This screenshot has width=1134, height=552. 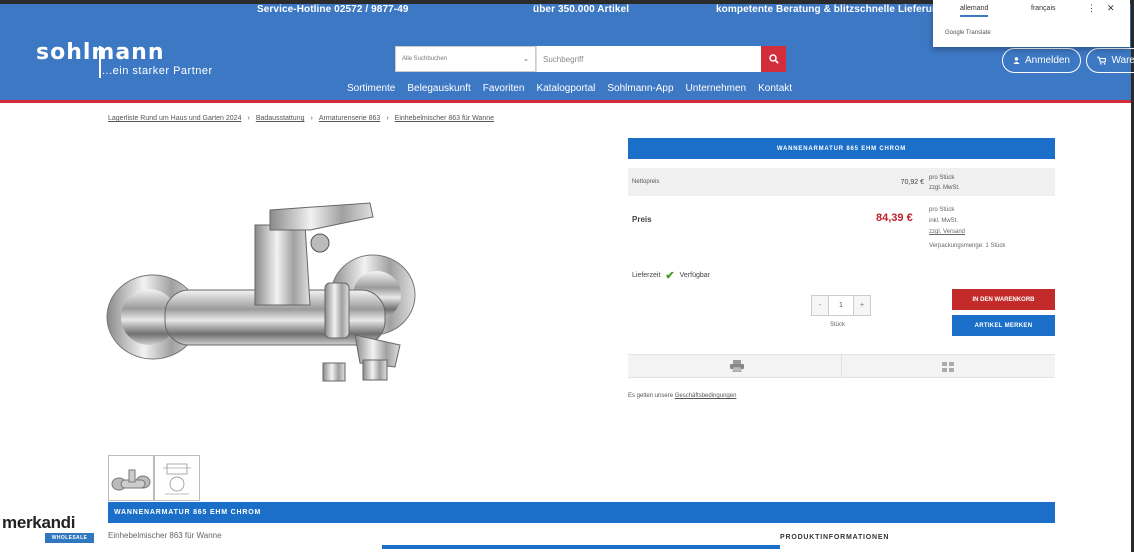 I want to click on terms-text: Es gelten unsere Geschäftsbedingungen, so click(x=682, y=396).